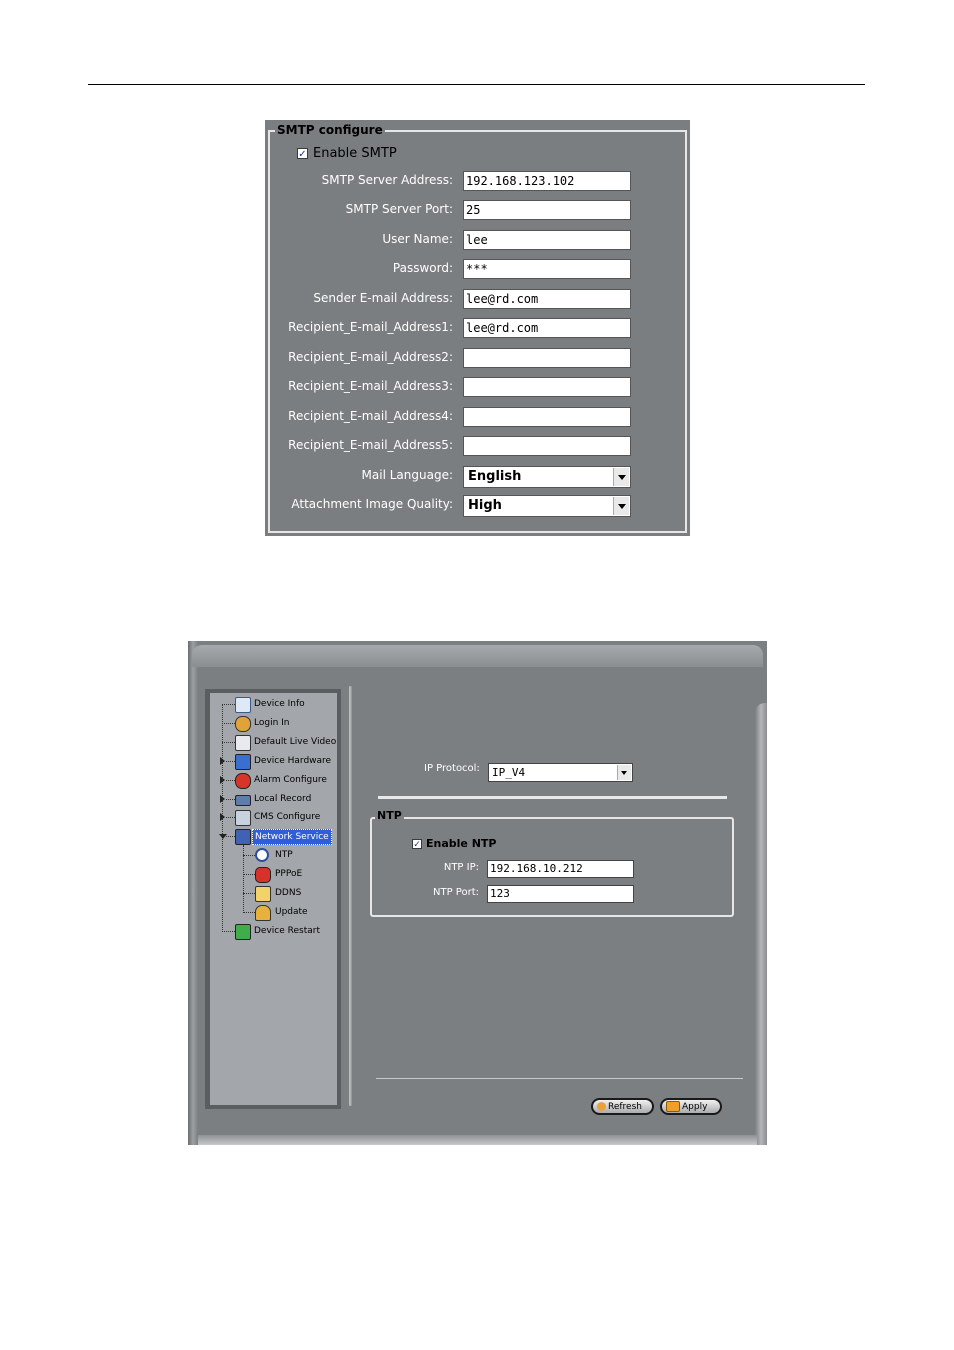  What do you see at coordinates (370, 445) in the screenshot?
I see `recipient-email-5-label: Recipient_E-mail_Address5:` at bounding box center [370, 445].